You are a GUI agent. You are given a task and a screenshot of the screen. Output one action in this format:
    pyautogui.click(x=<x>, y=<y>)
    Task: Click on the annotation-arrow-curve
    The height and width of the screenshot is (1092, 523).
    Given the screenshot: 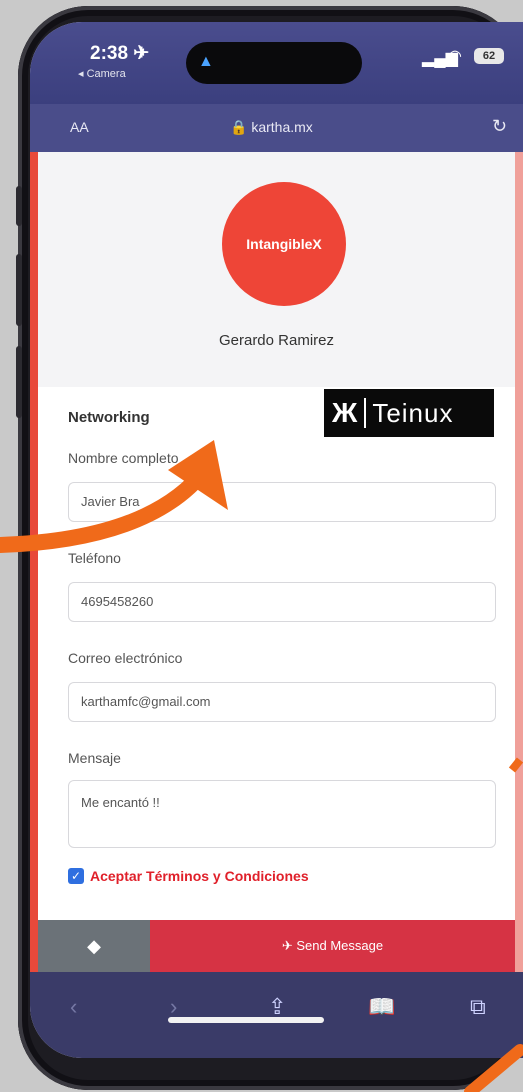 What is the action you would take?
    pyautogui.click(x=106, y=507)
    